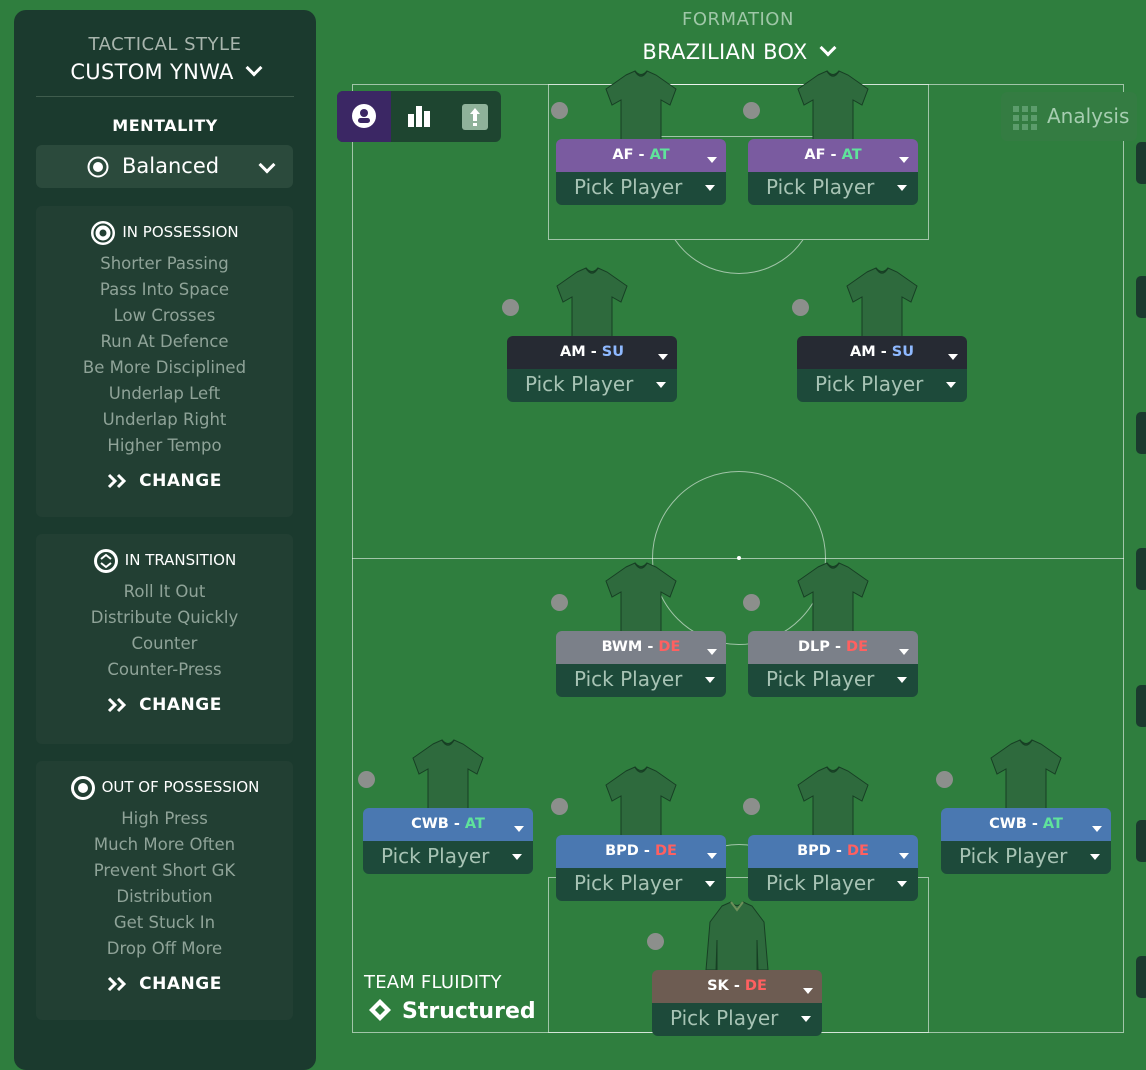 This screenshot has width=1146, height=1070. What do you see at coordinates (98, 167) in the screenshot?
I see `mentality-icon` at bounding box center [98, 167].